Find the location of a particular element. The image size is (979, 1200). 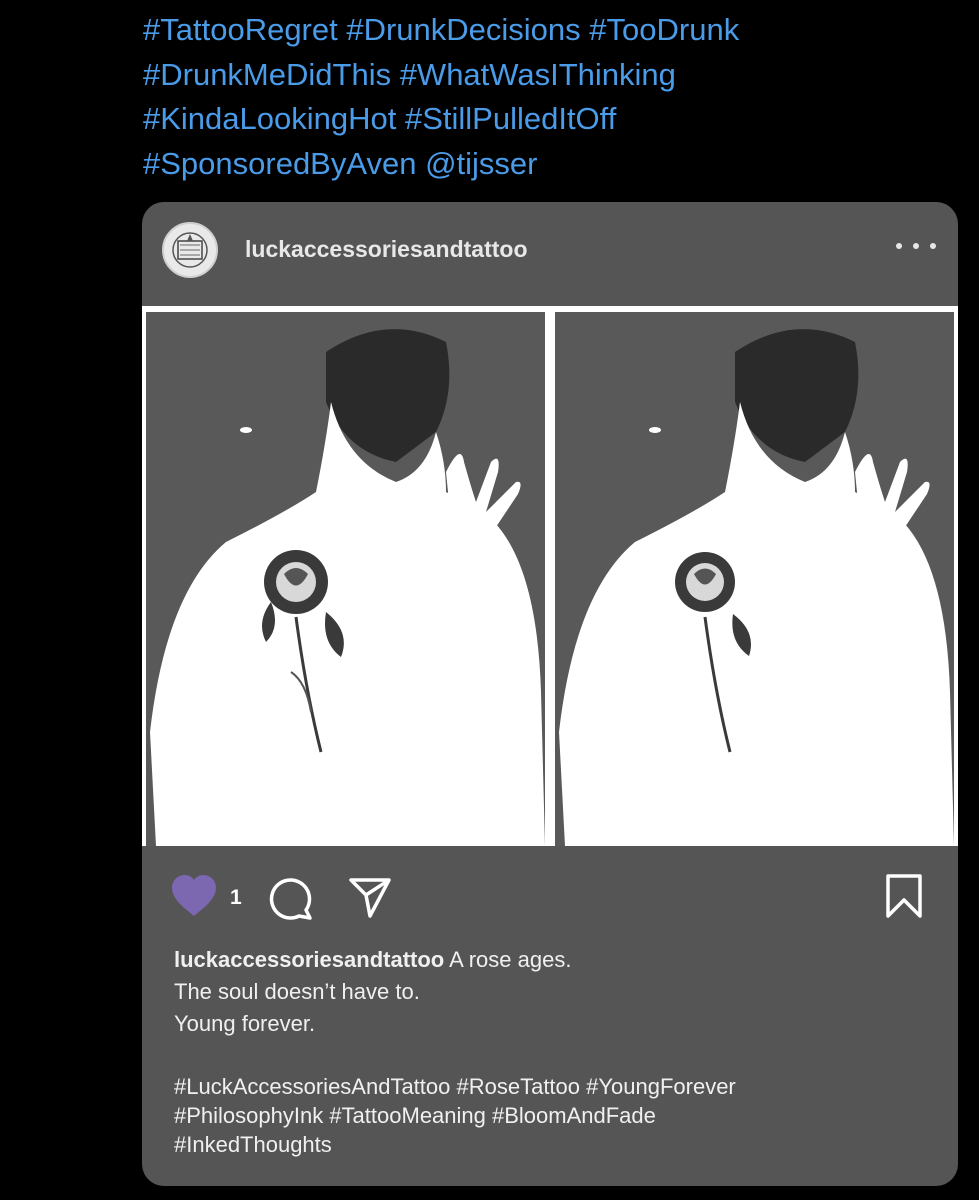

hashtag-line: #KindaLookingHot #StillPulledItOff is located at coordinates (543, 119).